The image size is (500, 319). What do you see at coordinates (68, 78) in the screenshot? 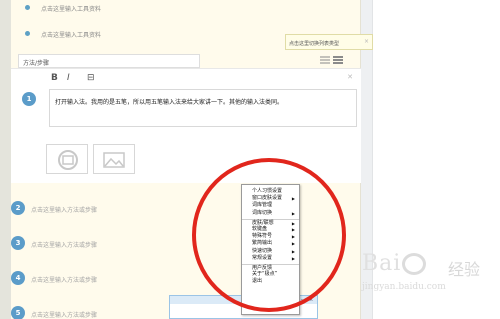
I see `italic-button: I` at bounding box center [68, 78].